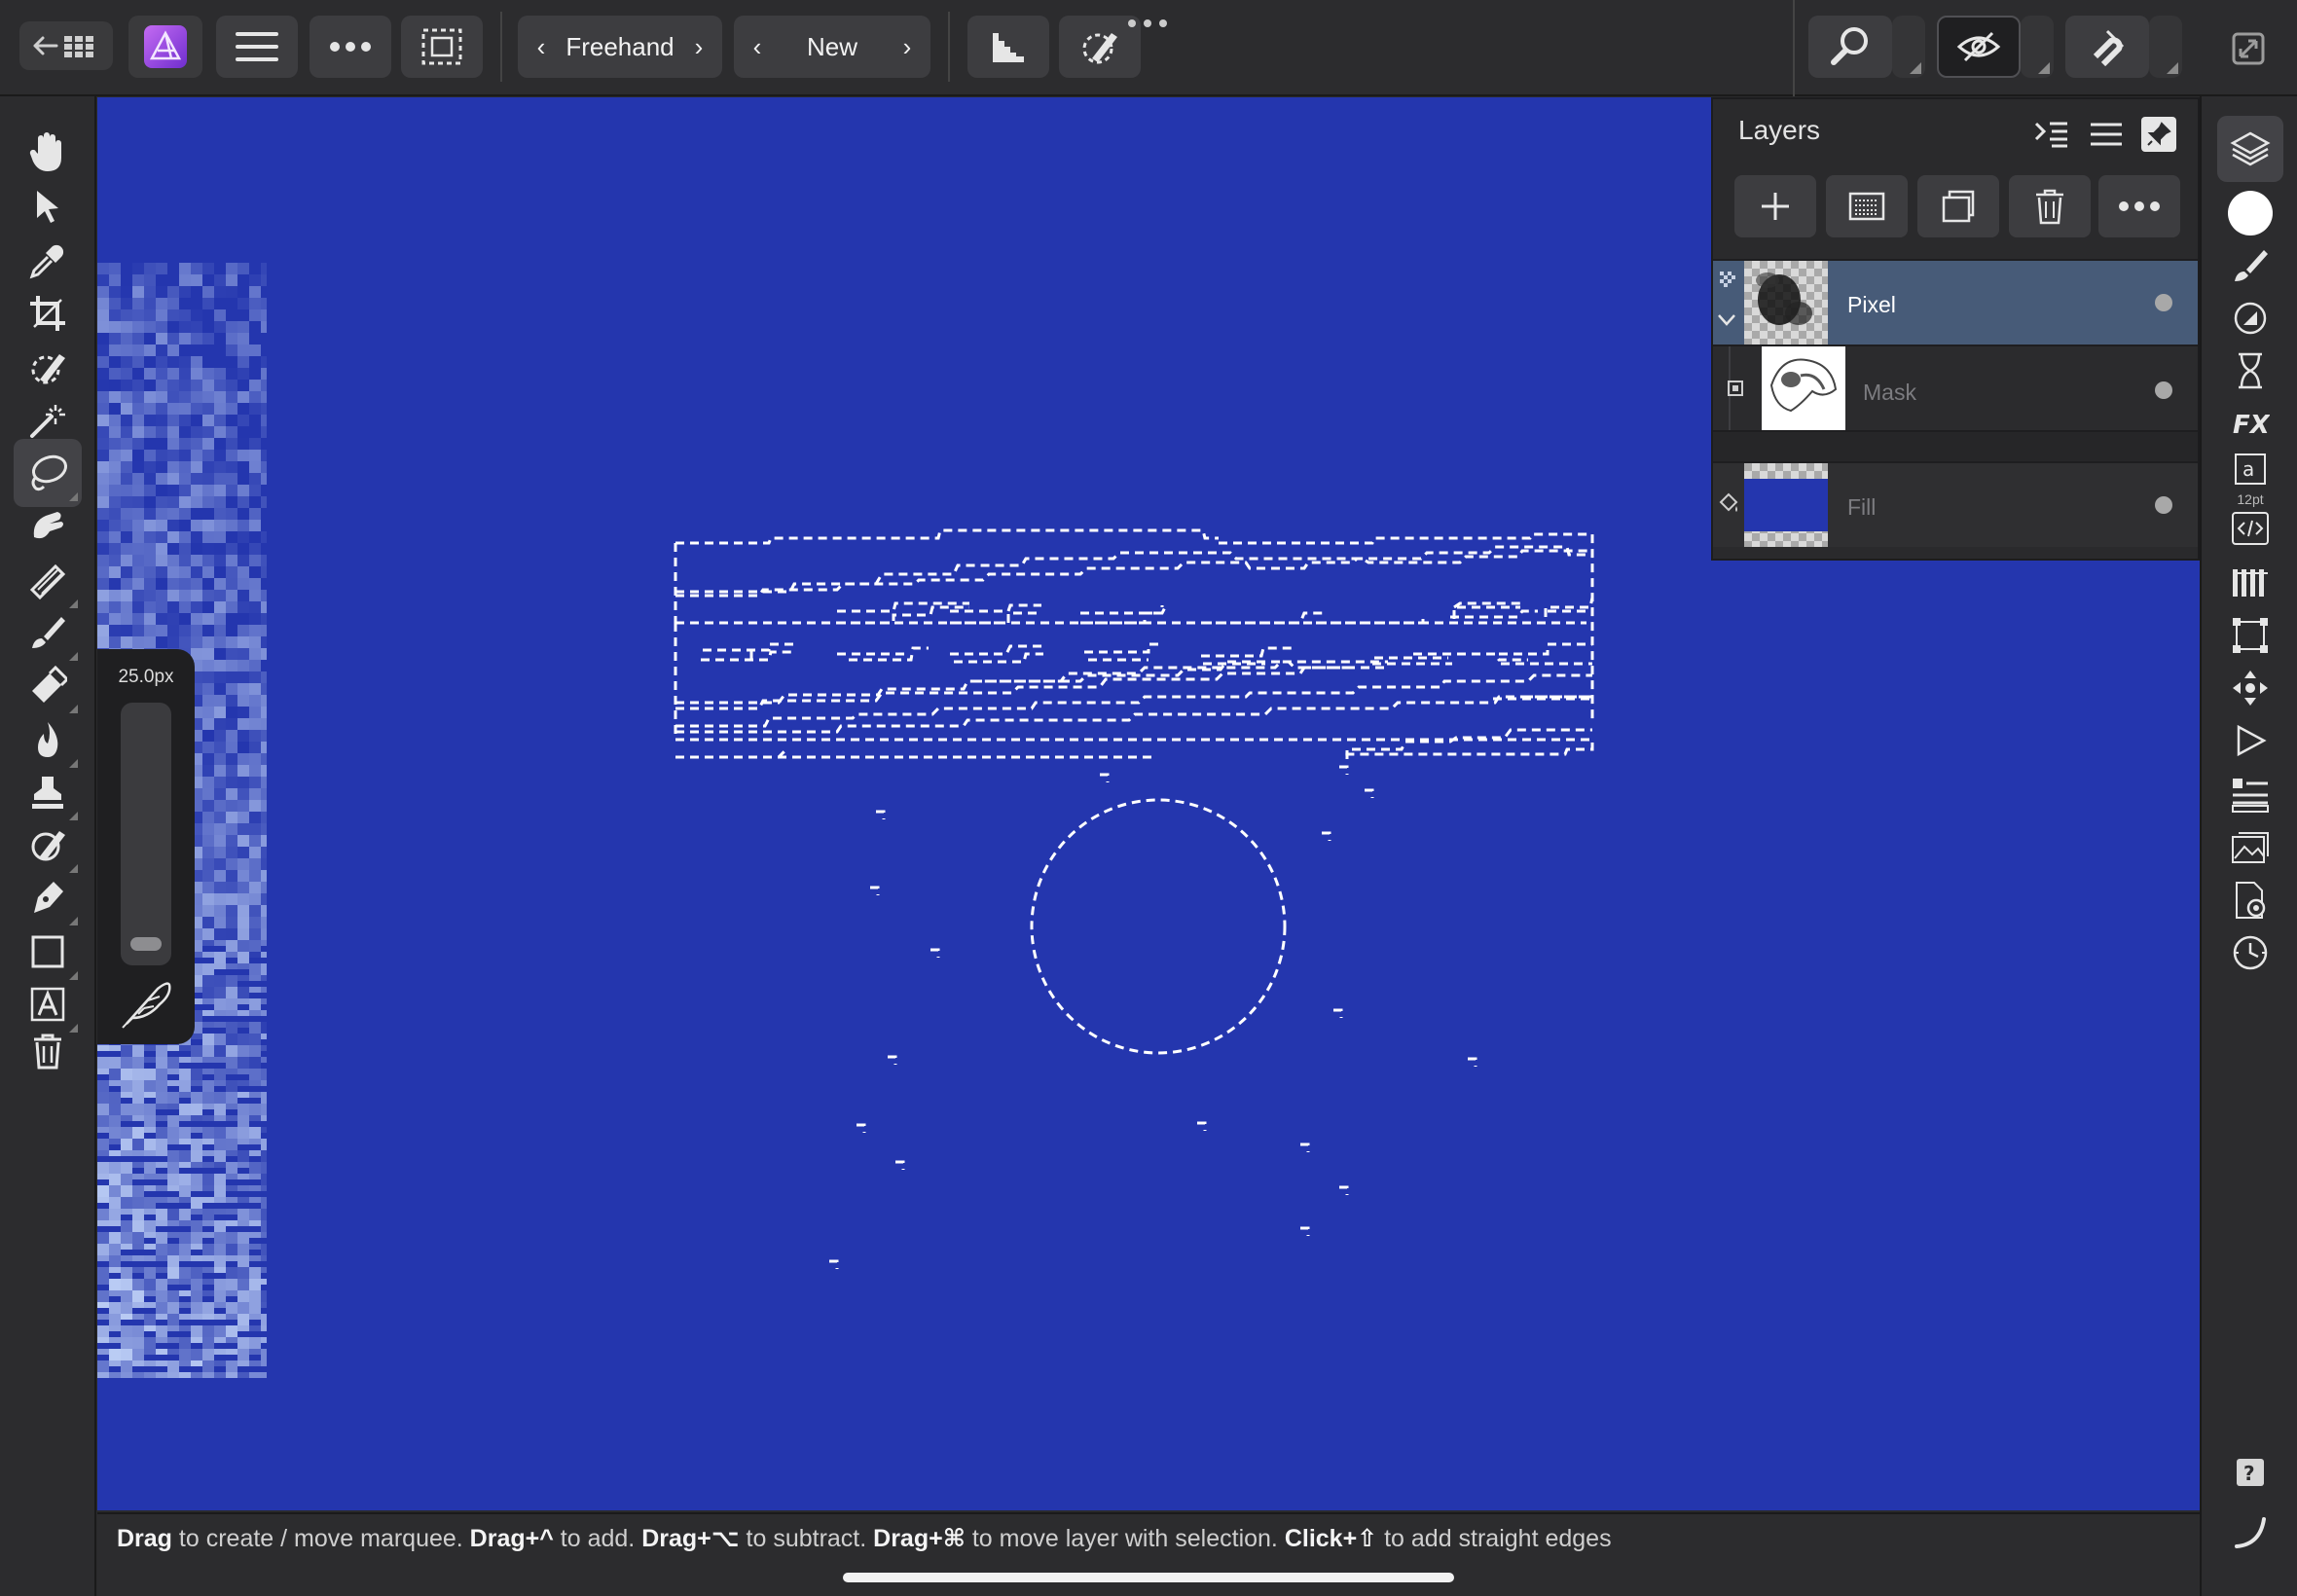 The height and width of the screenshot is (1596, 2297). I want to click on trash-icon, so click(47, 1052).